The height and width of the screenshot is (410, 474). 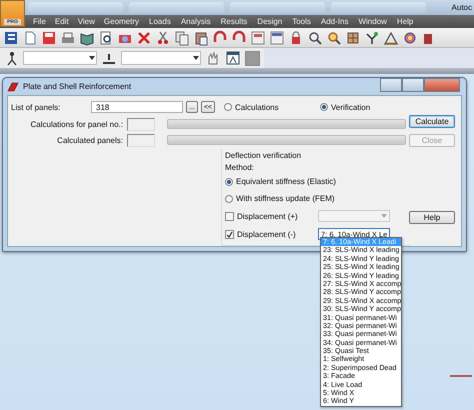 I want to click on check-icon, so click(x=229, y=234).